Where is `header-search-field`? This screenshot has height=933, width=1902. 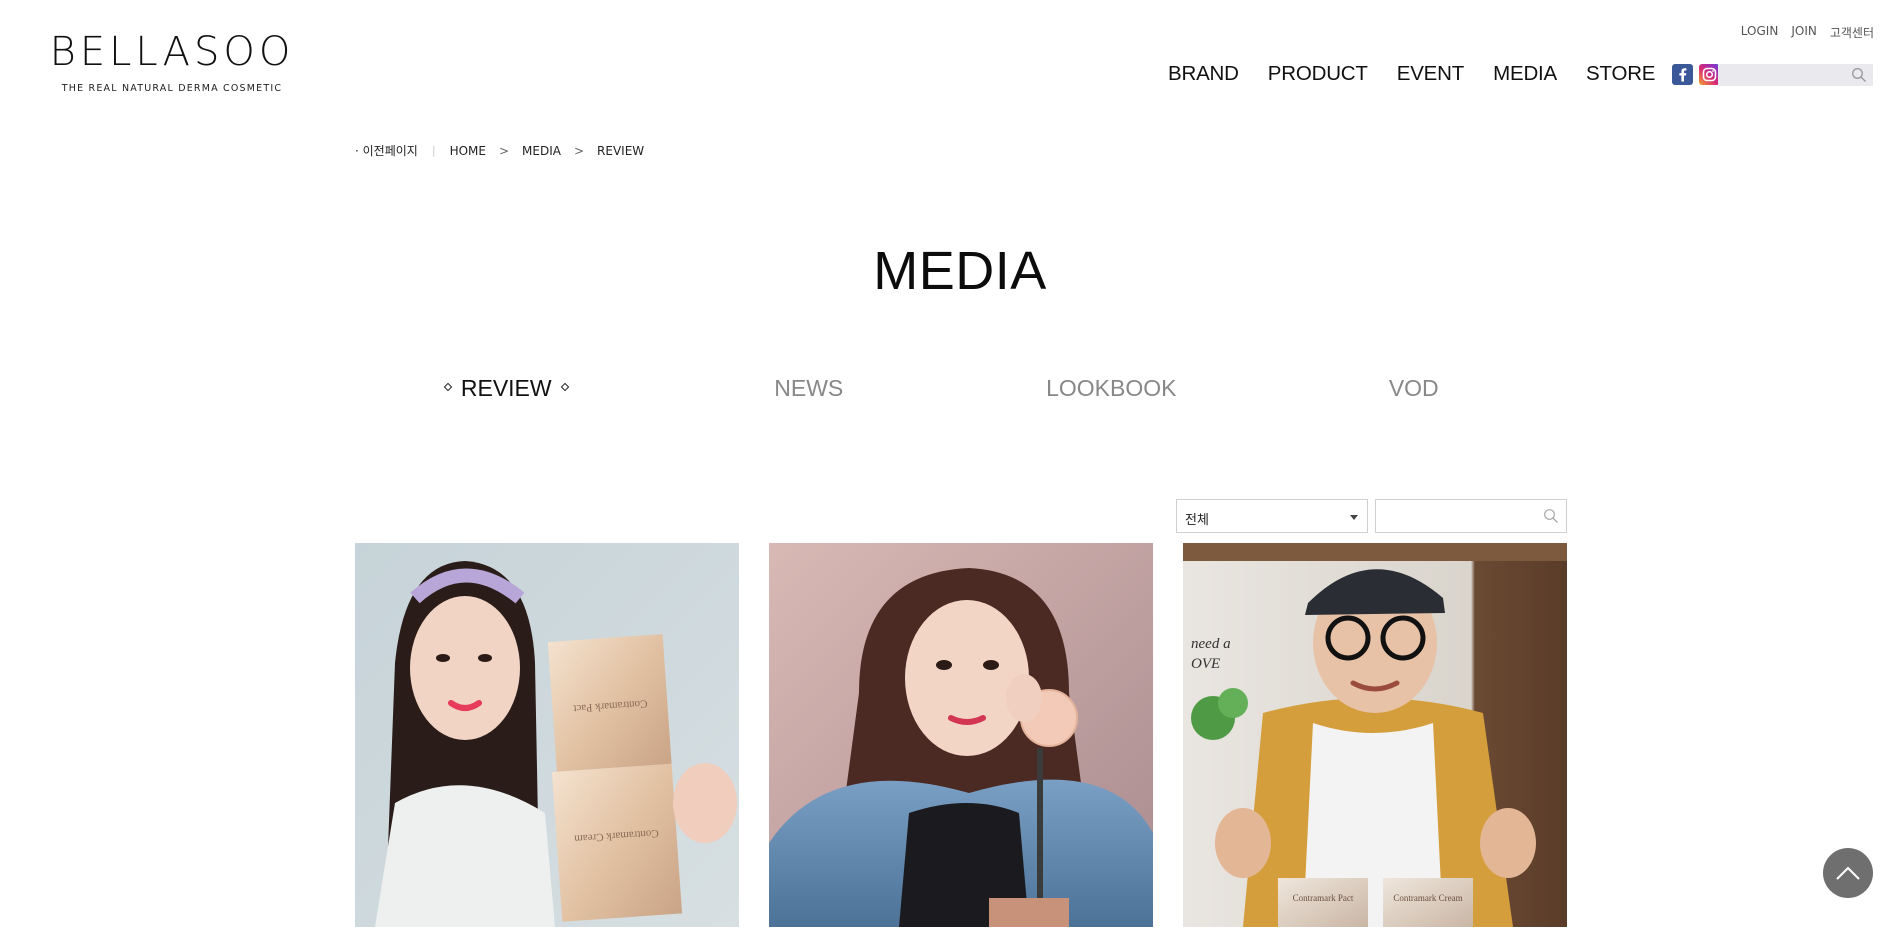 header-search-field is located at coordinates (1795, 75).